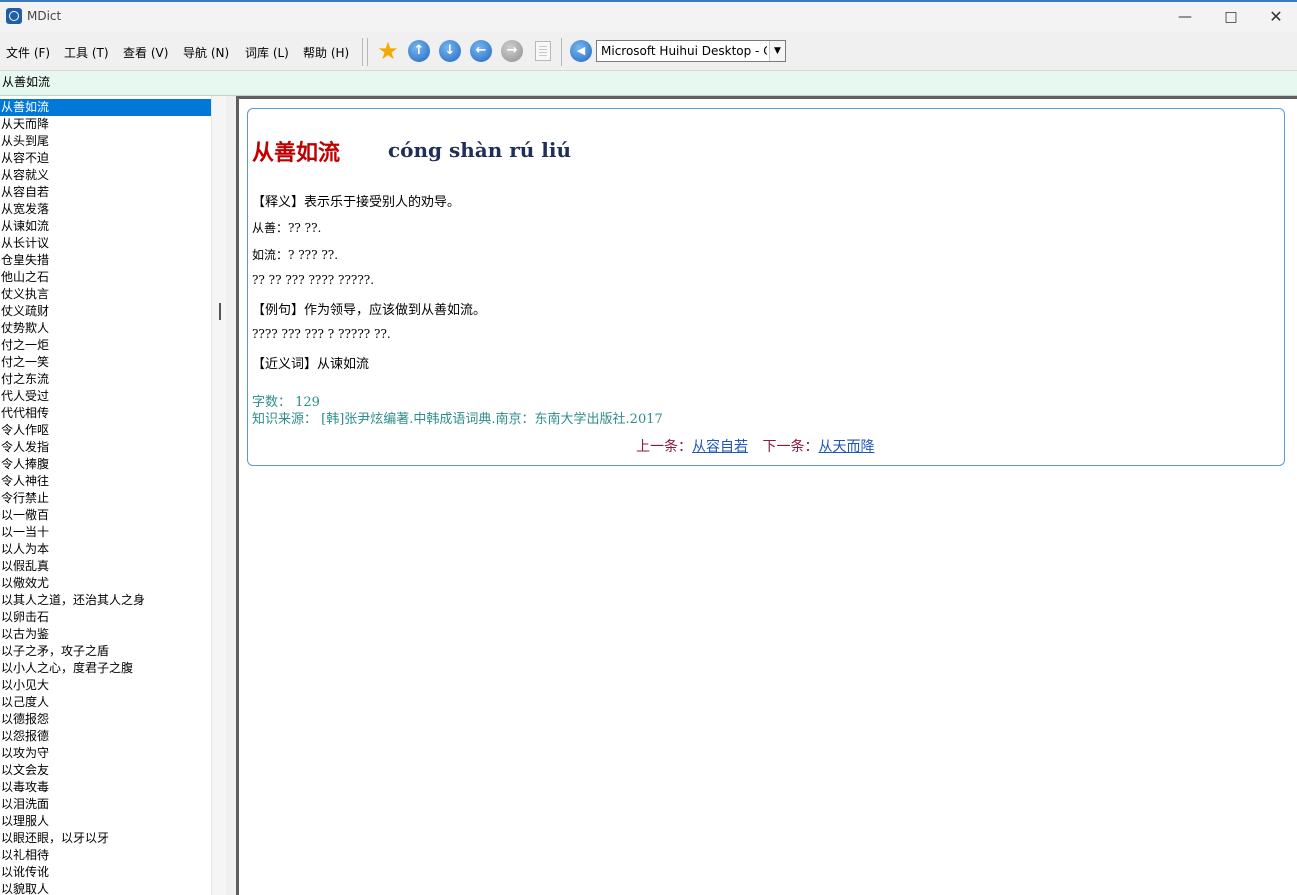 This screenshot has height=895, width=1297. I want to click on word-list-item: 从头到尾, so click(105, 141).